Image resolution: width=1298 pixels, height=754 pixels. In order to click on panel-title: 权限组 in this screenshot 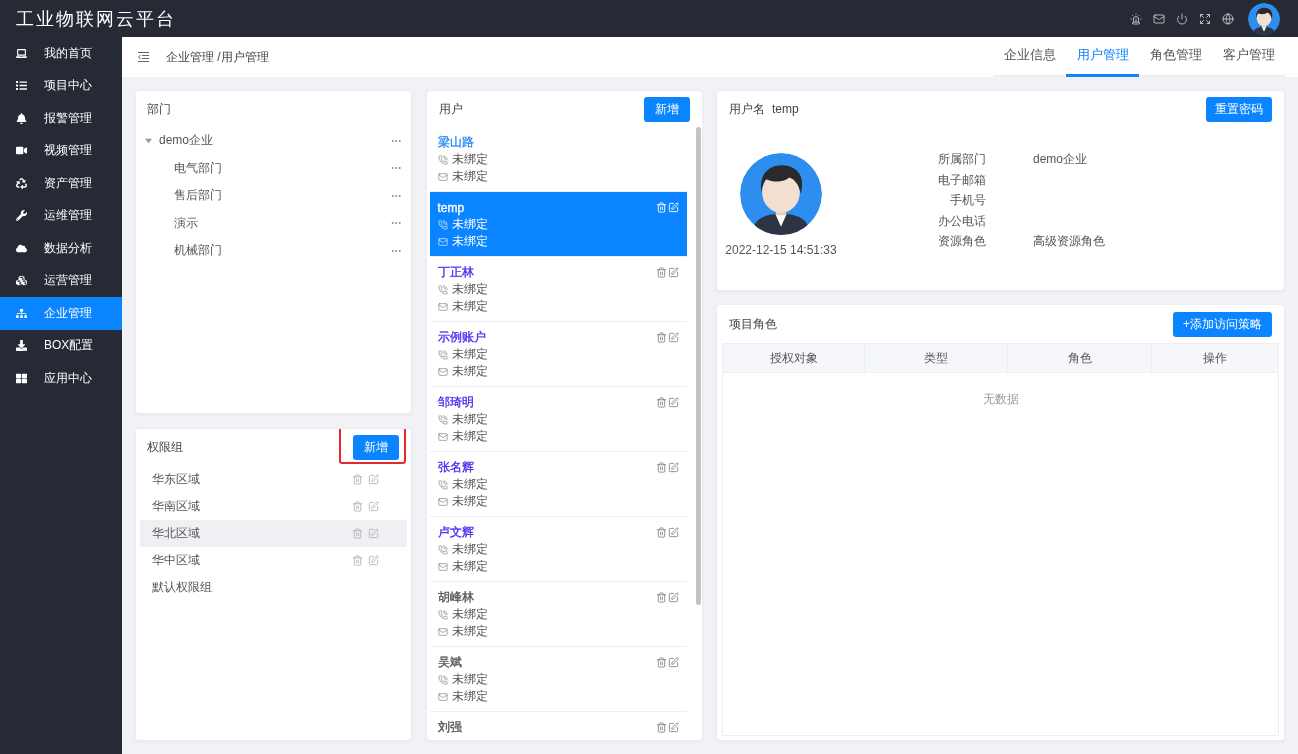, I will do `click(165, 447)`.